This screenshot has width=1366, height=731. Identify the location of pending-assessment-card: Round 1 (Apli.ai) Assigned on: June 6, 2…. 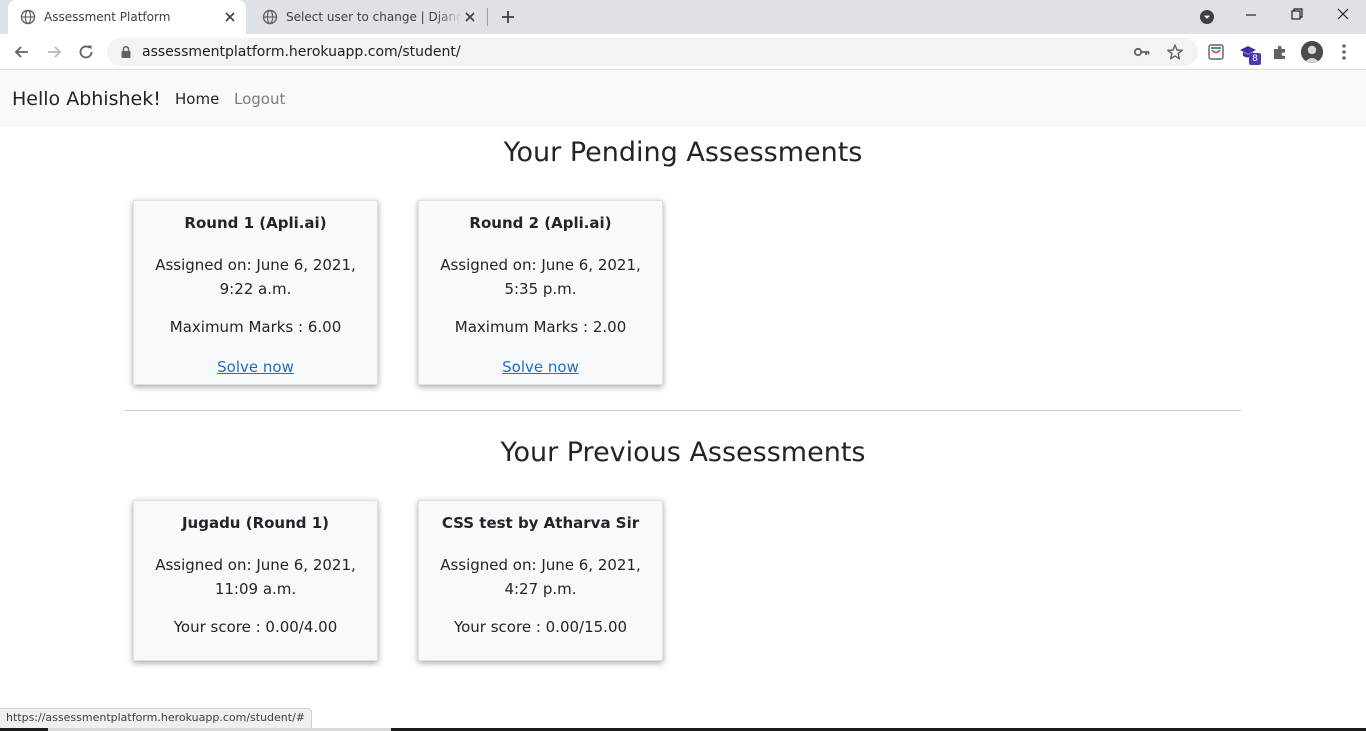
(255, 292).